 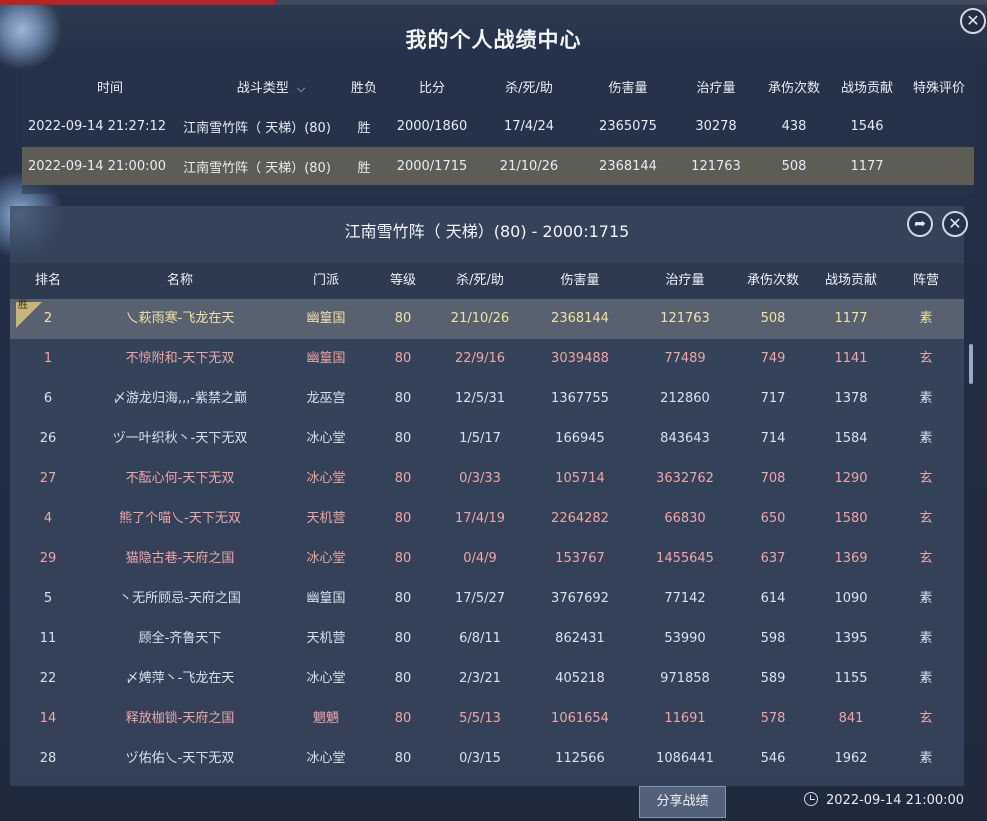 I want to click on chevron-down-icon: ⌵, so click(x=301, y=88).